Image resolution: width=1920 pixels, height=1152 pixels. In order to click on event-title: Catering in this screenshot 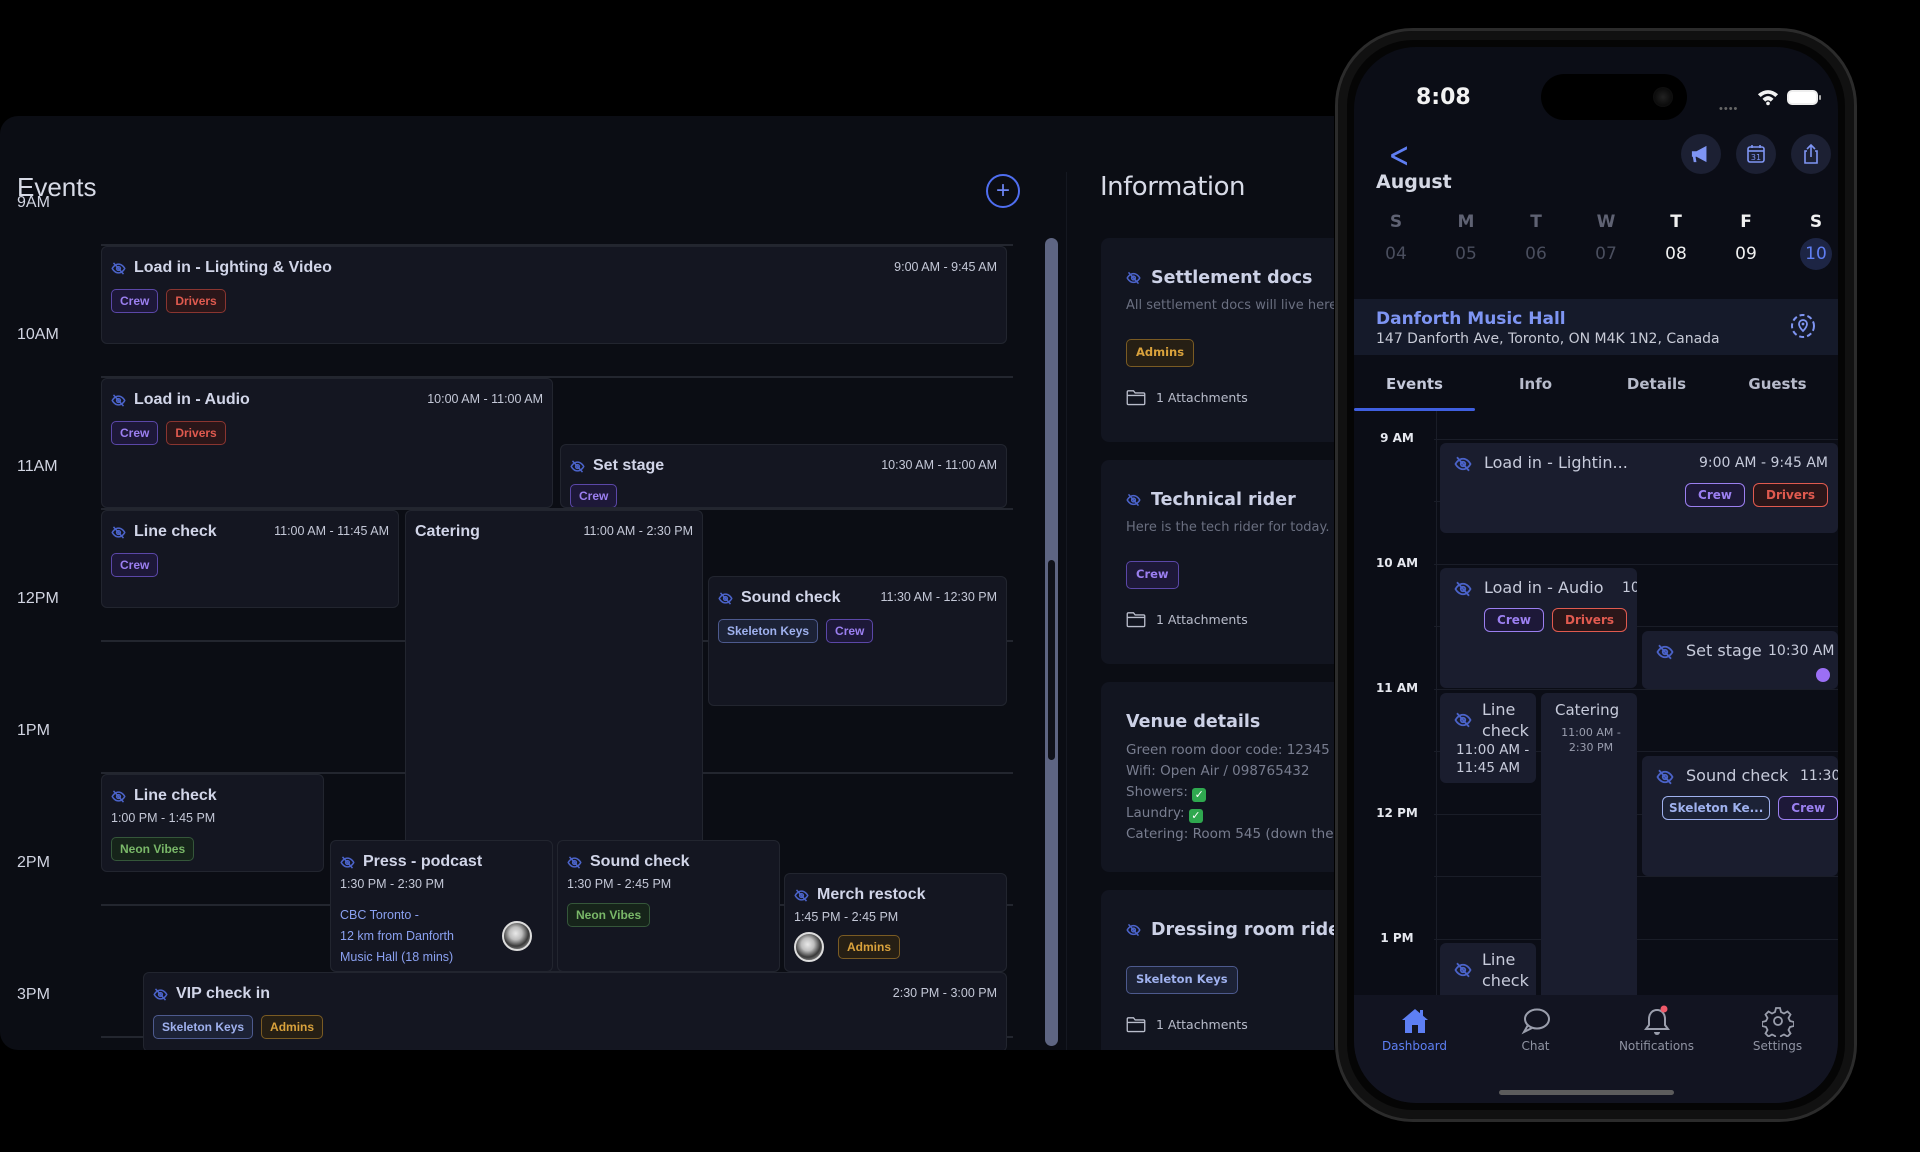, I will do `click(447, 531)`.